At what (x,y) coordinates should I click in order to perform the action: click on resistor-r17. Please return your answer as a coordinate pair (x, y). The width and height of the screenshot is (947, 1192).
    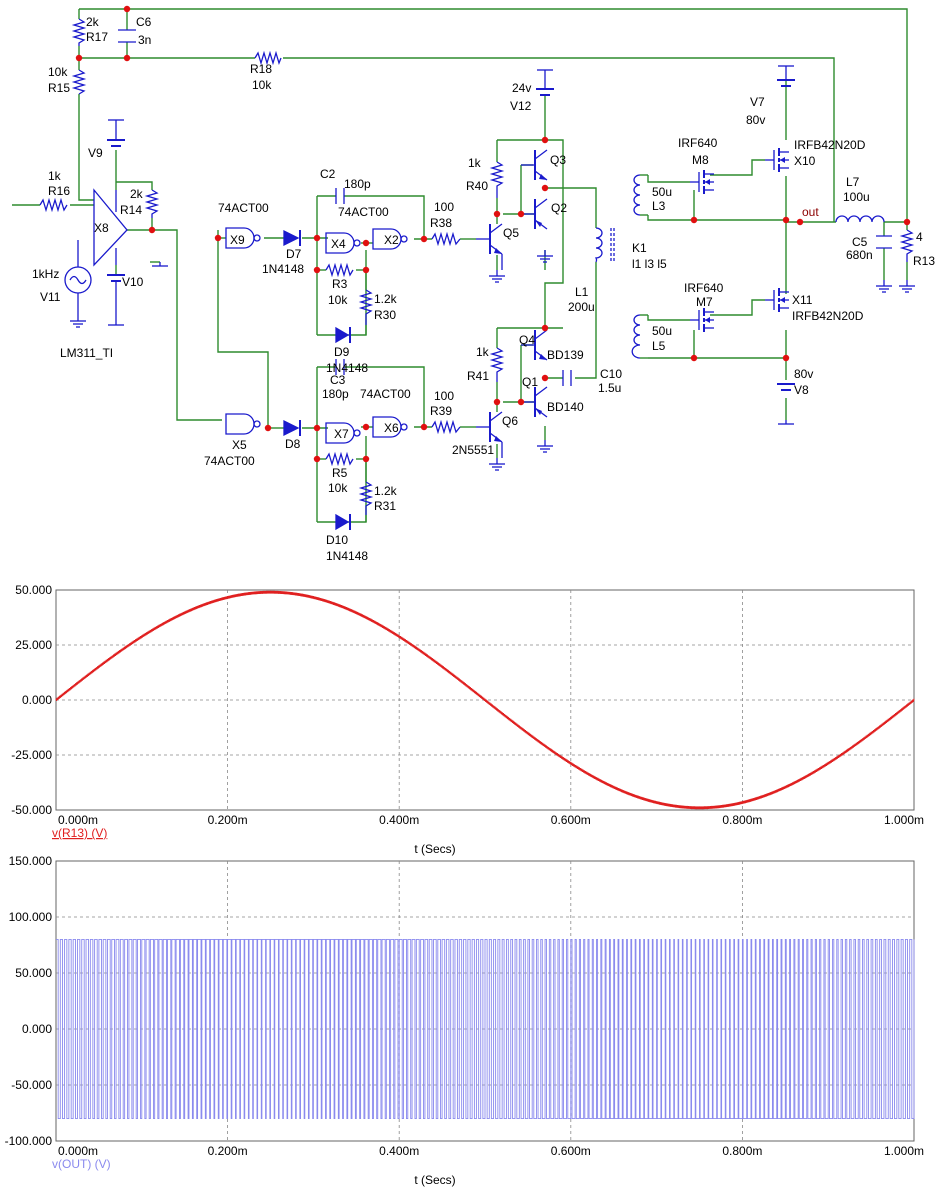
    Looking at the image, I should click on (79, 32).